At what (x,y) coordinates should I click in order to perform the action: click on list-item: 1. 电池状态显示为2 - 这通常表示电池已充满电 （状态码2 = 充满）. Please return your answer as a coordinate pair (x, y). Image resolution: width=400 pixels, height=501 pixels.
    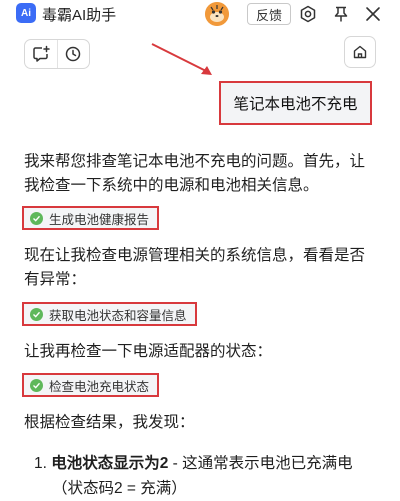
    Looking at the image, I should click on (193, 476).